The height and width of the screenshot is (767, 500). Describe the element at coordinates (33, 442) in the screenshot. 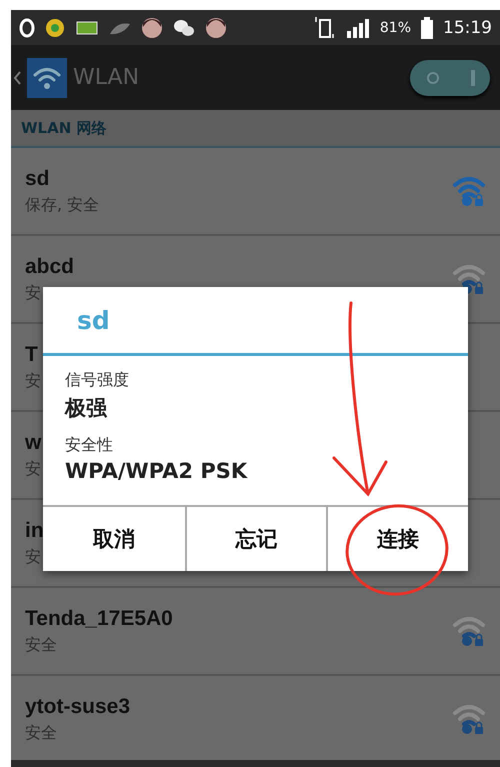

I see `network-name: w` at that location.